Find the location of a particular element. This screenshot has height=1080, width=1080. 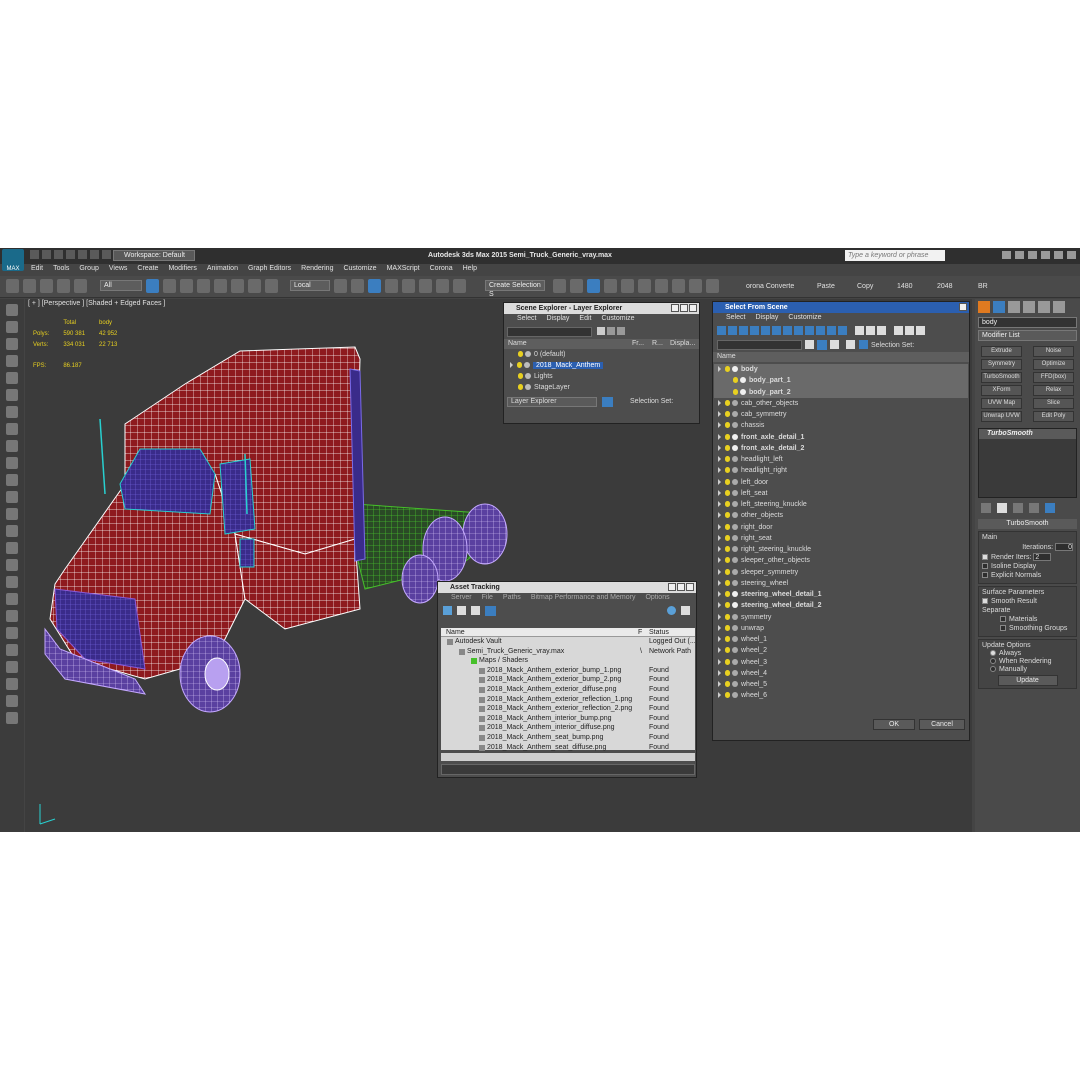

sfs-clear-icon is located at coordinates (809, 344).